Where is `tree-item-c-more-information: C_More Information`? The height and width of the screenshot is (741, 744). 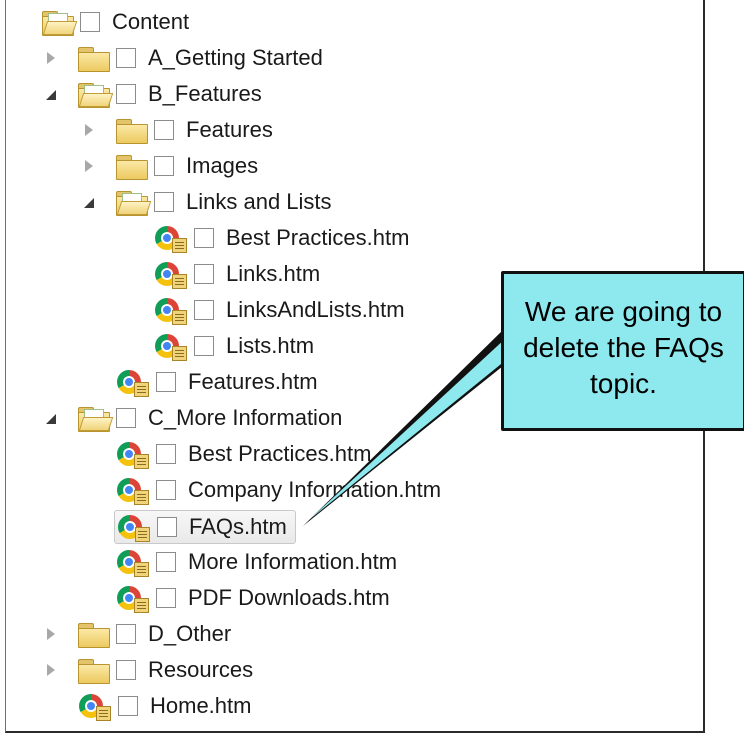
tree-item-c-more-information: C_More Information is located at coordinates (192, 418).